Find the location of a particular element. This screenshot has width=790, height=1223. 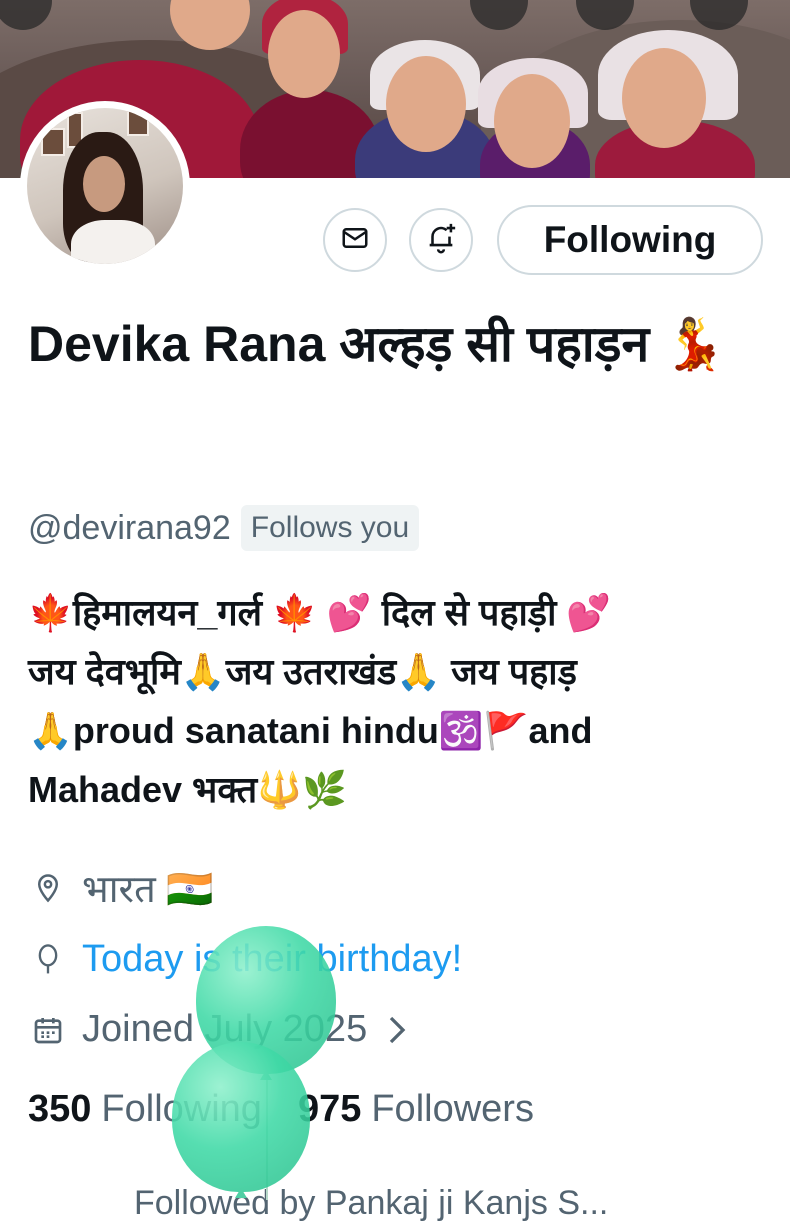

search-button is located at coordinates (499, 15).